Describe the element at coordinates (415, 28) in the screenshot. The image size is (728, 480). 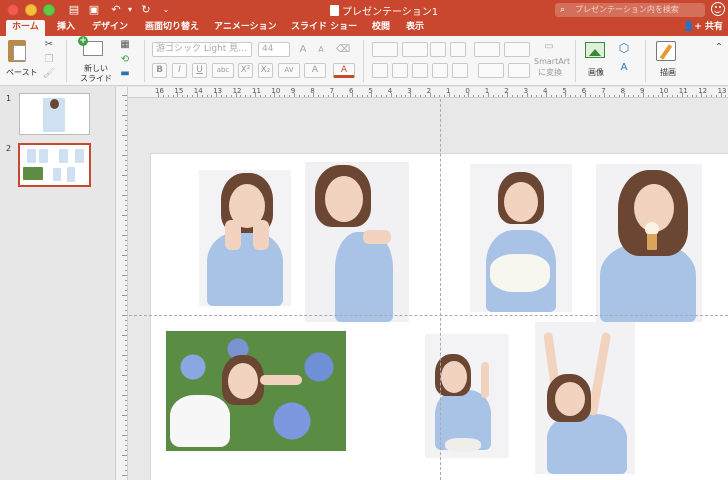
I see `tab-view: 表示` at that location.